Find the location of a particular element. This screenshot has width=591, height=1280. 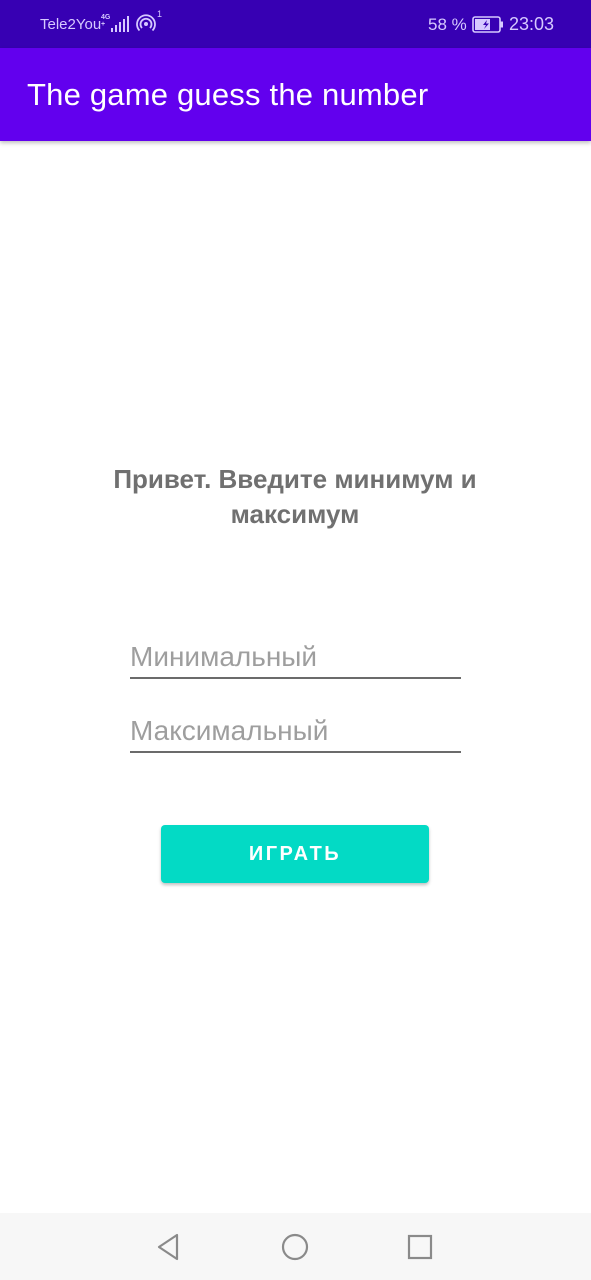

app-bar: The game guess the number is located at coordinates (295, 94).